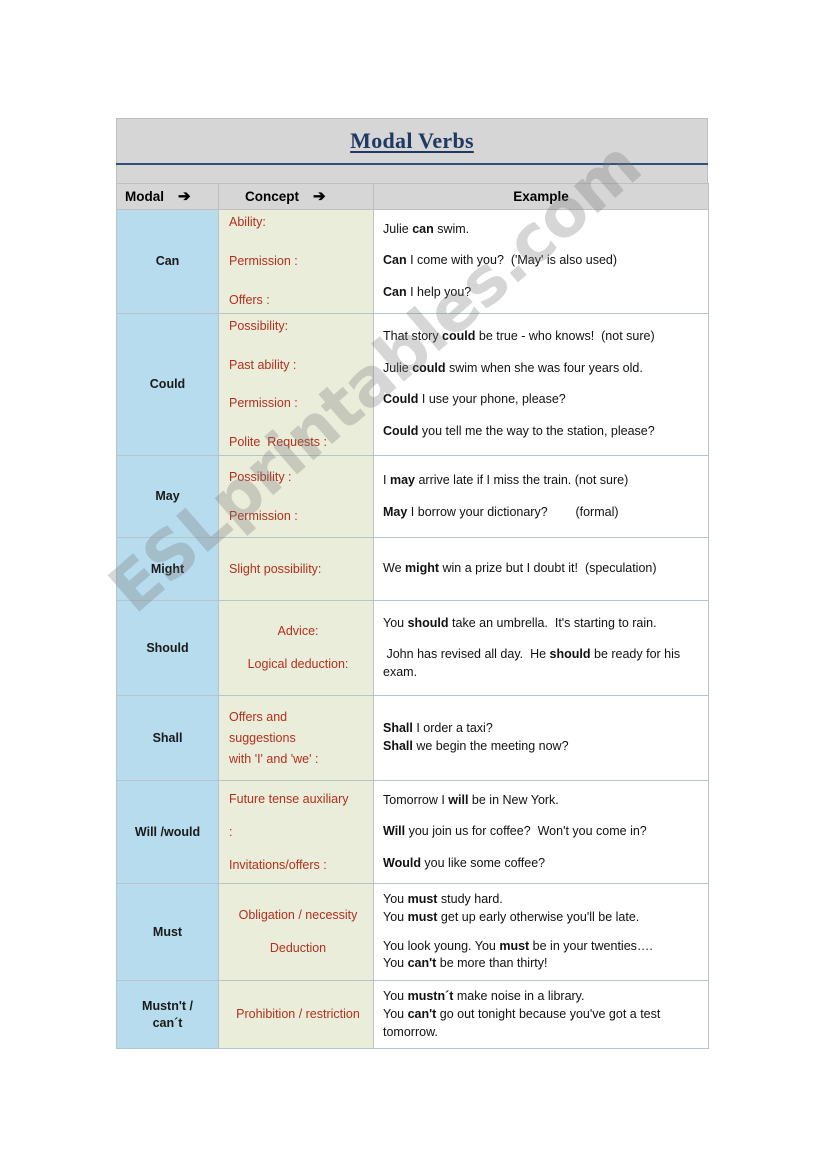  What do you see at coordinates (296, 497) in the screenshot?
I see `concept-cell: Possibility : Permission :` at bounding box center [296, 497].